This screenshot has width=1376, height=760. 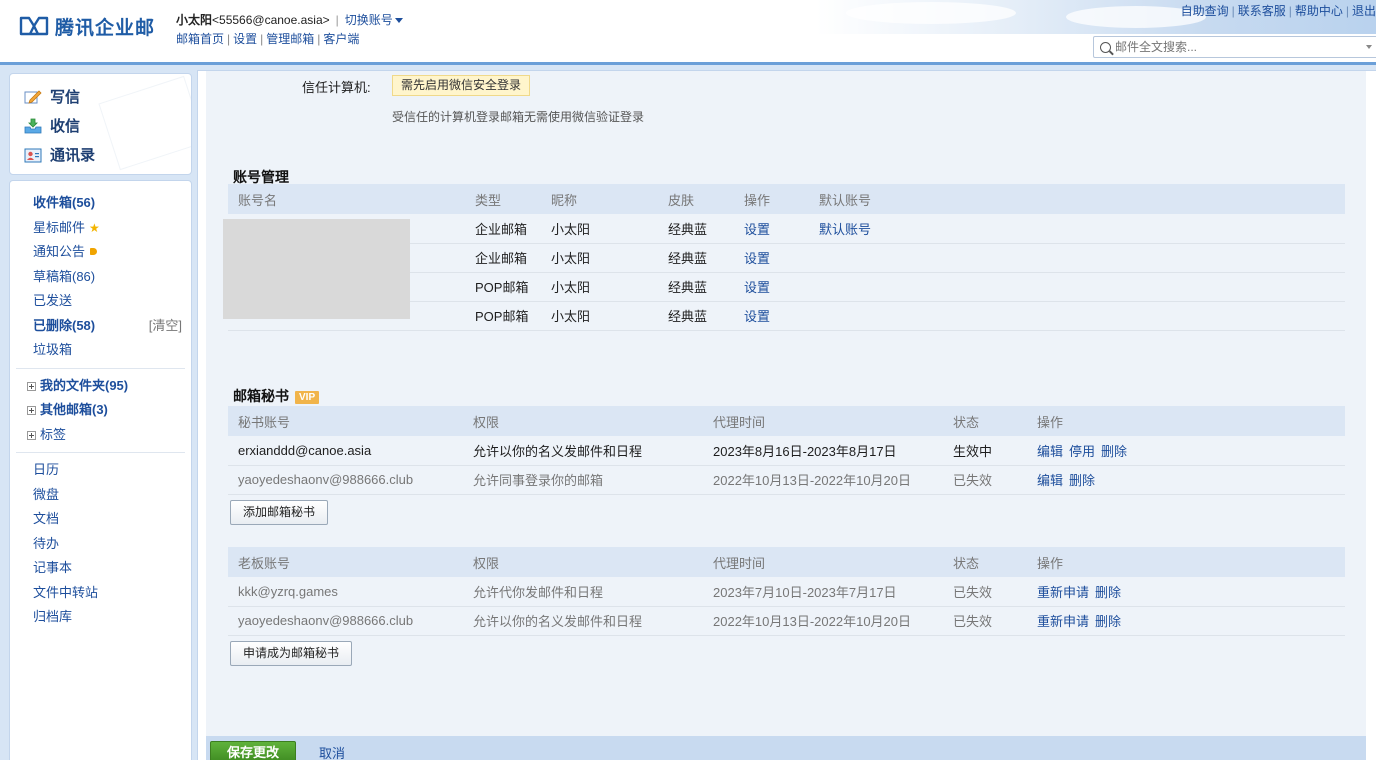 What do you see at coordinates (65, 126) in the screenshot?
I see `receive-label: 收信` at bounding box center [65, 126].